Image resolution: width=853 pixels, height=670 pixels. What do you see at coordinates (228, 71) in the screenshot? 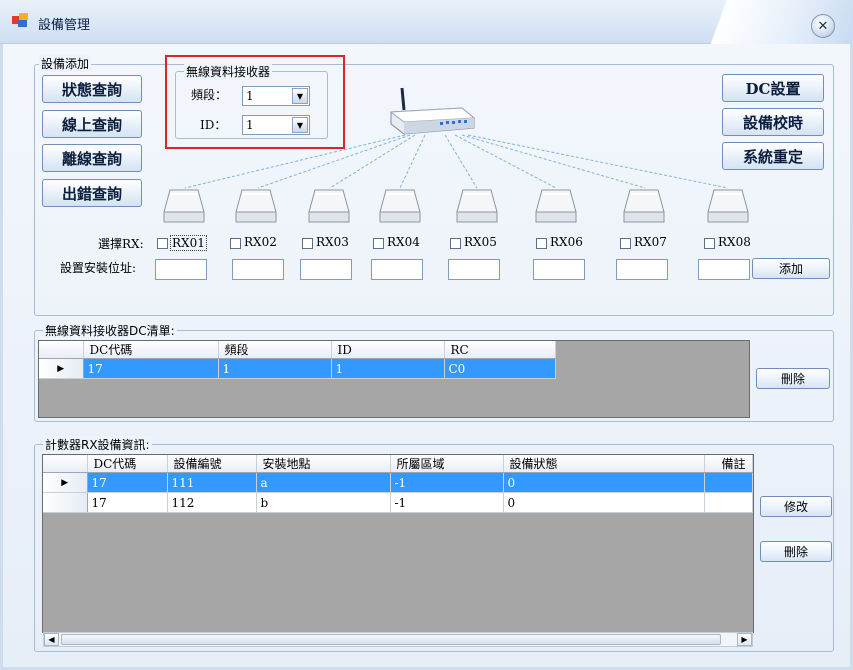
I see `receiver-group-label: 無線資料接收器` at bounding box center [228, 71].